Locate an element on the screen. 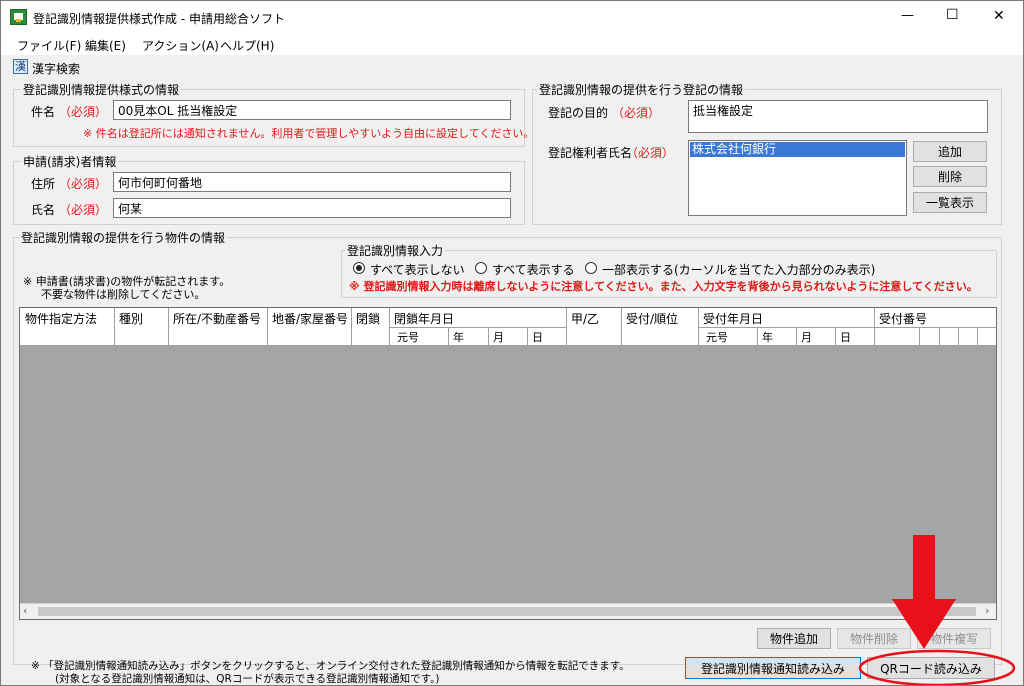  col-header-lot: 地番/家屋番号 is located at coordinates (310, 319).